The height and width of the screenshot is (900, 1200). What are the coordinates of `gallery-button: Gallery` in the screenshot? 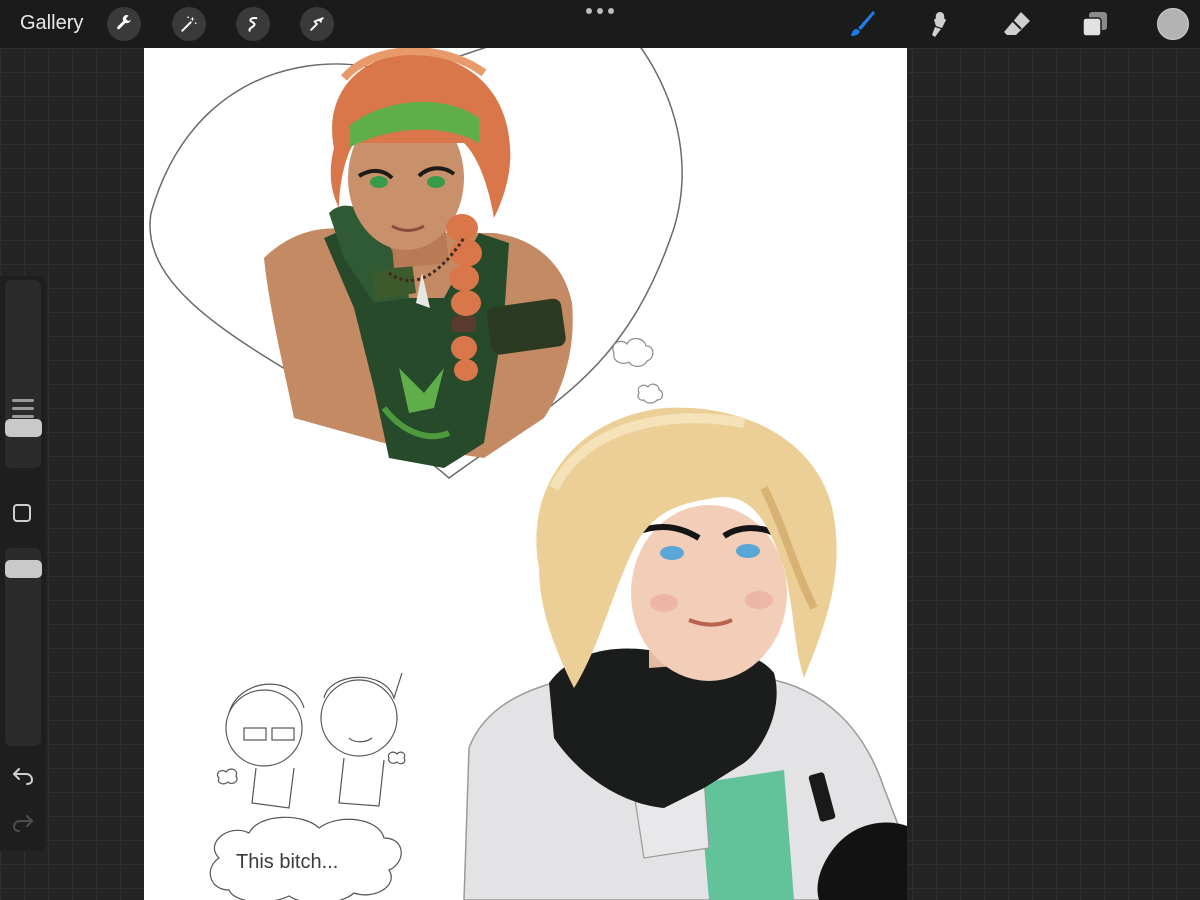 It's located at (51, 23).